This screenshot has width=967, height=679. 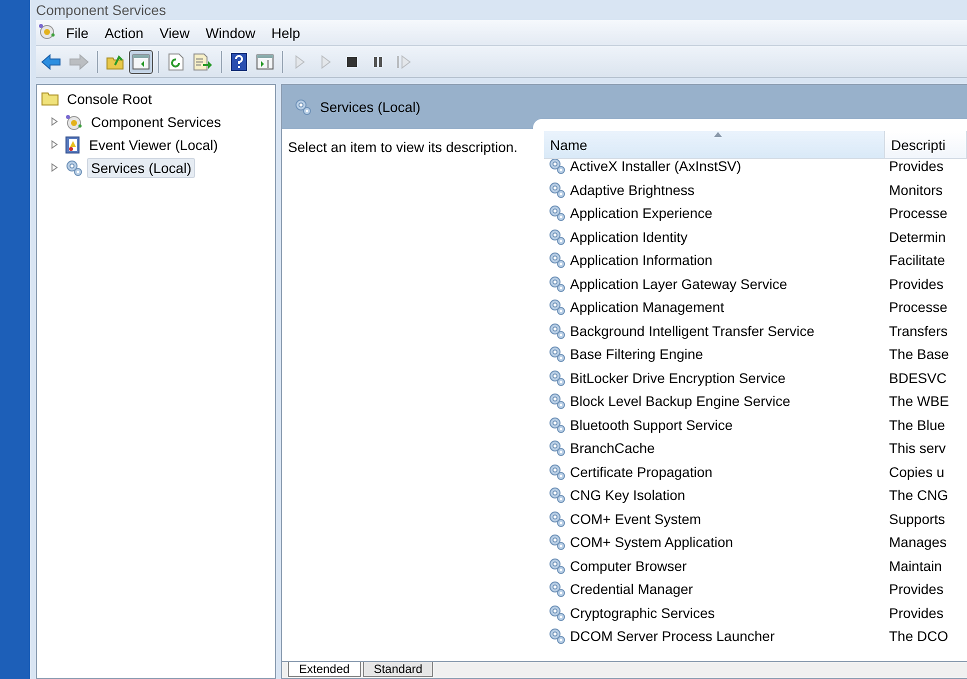 I want to click on service-description: Copies u, so click(x=916, y=472).